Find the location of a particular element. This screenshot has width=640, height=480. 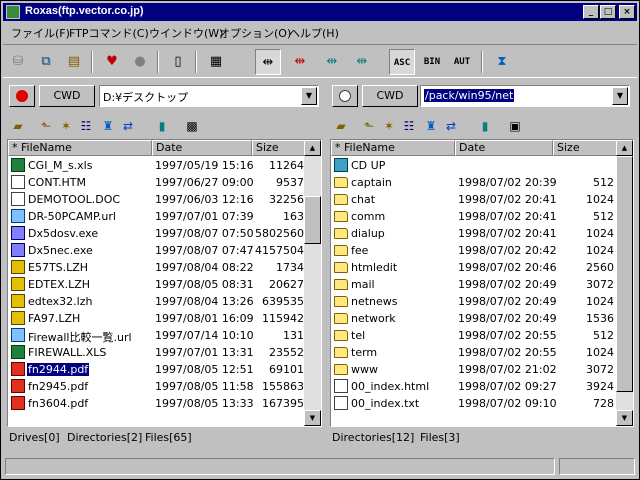

remote-cwd-button: CWD is located at coordinates (390, 96).